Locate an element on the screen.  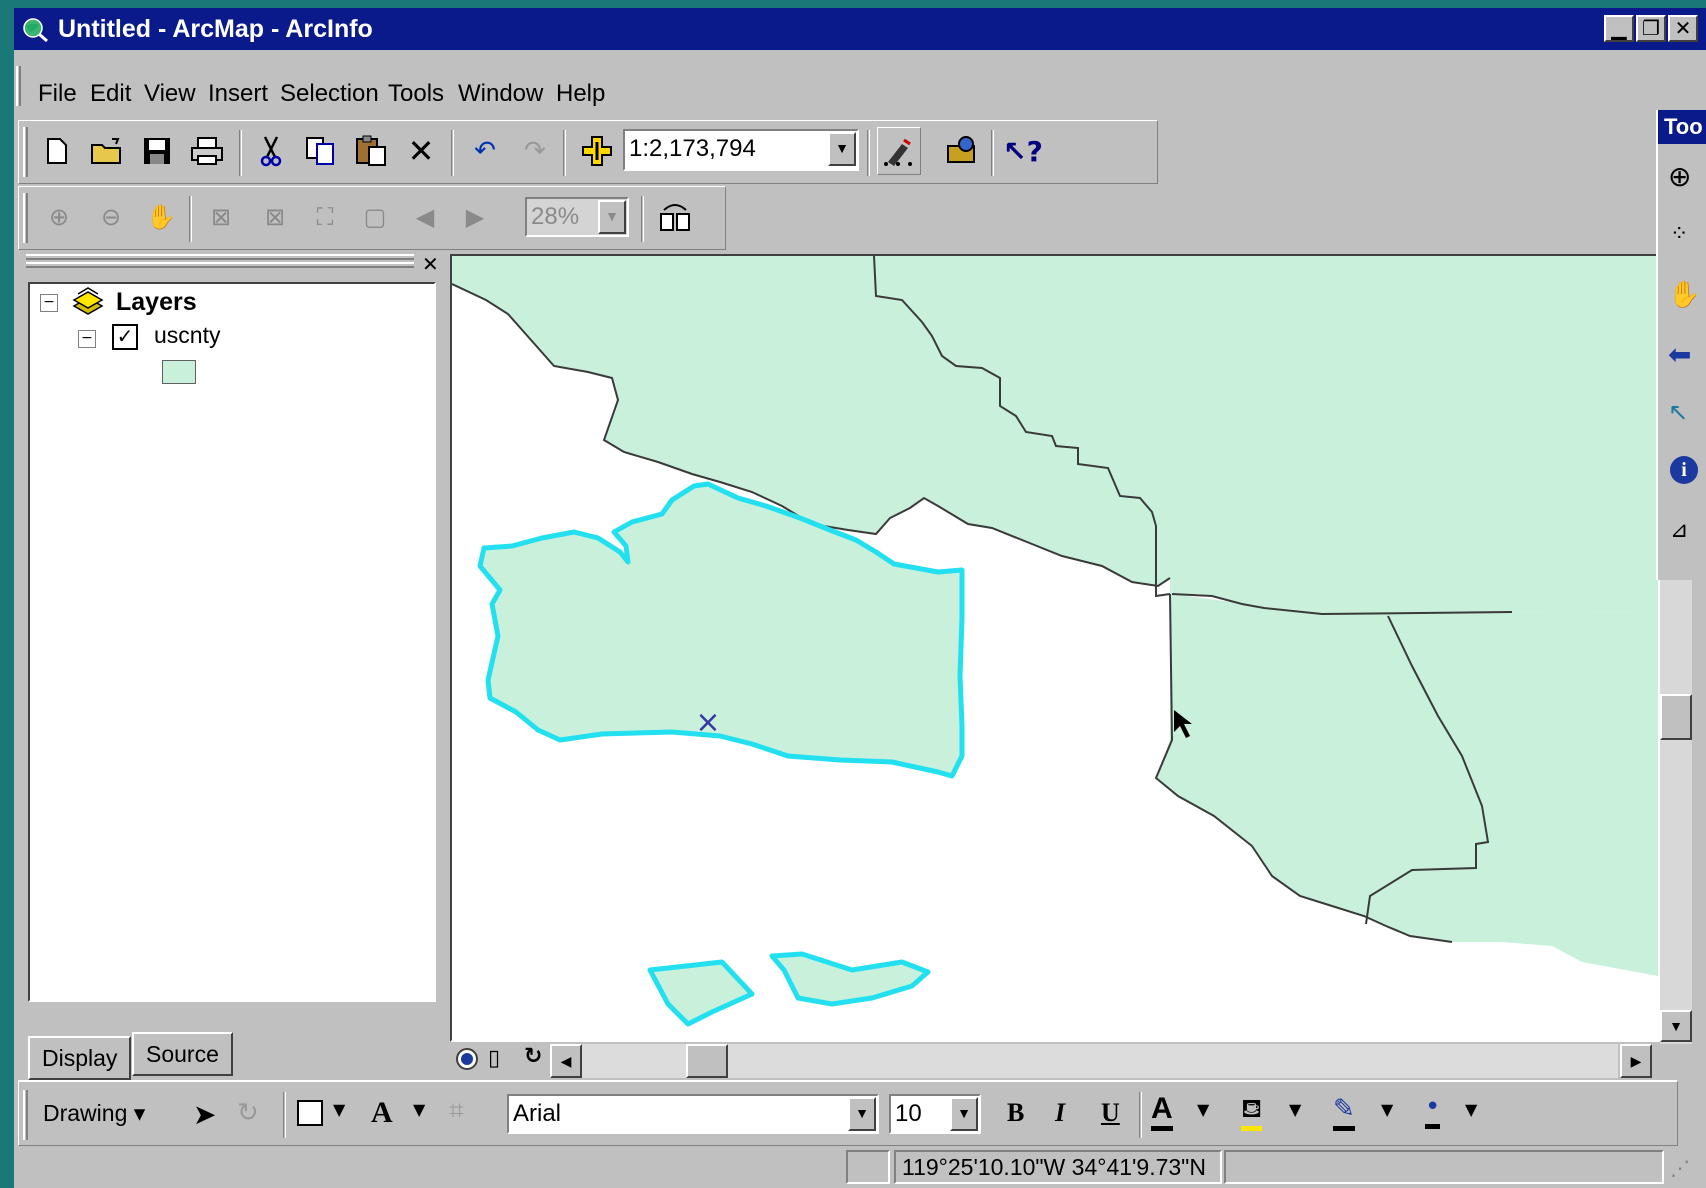
zoom-out-page-icon: ⊖ is located at coordinates (111, 217).